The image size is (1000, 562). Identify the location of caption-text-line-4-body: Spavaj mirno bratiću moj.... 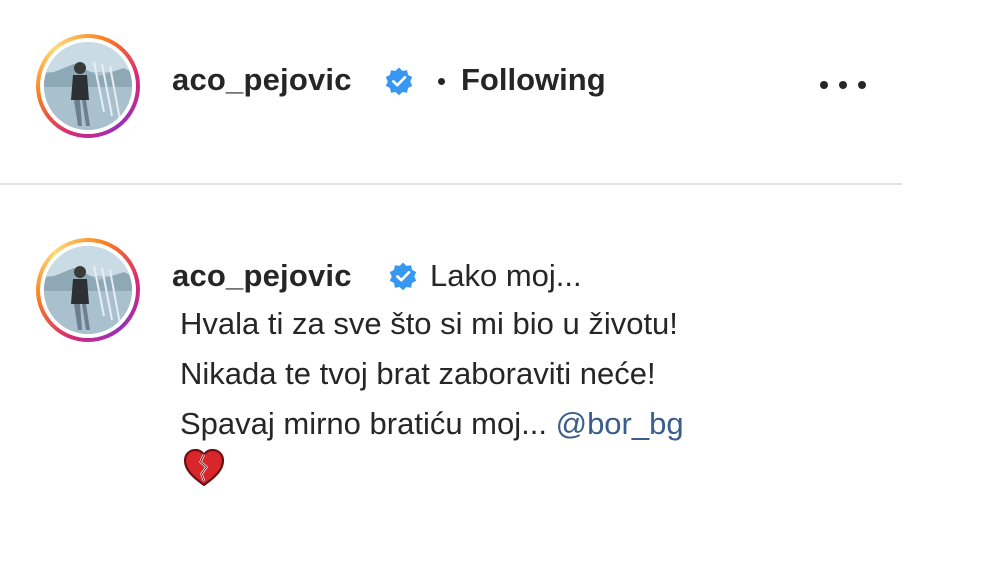
(368, 423).